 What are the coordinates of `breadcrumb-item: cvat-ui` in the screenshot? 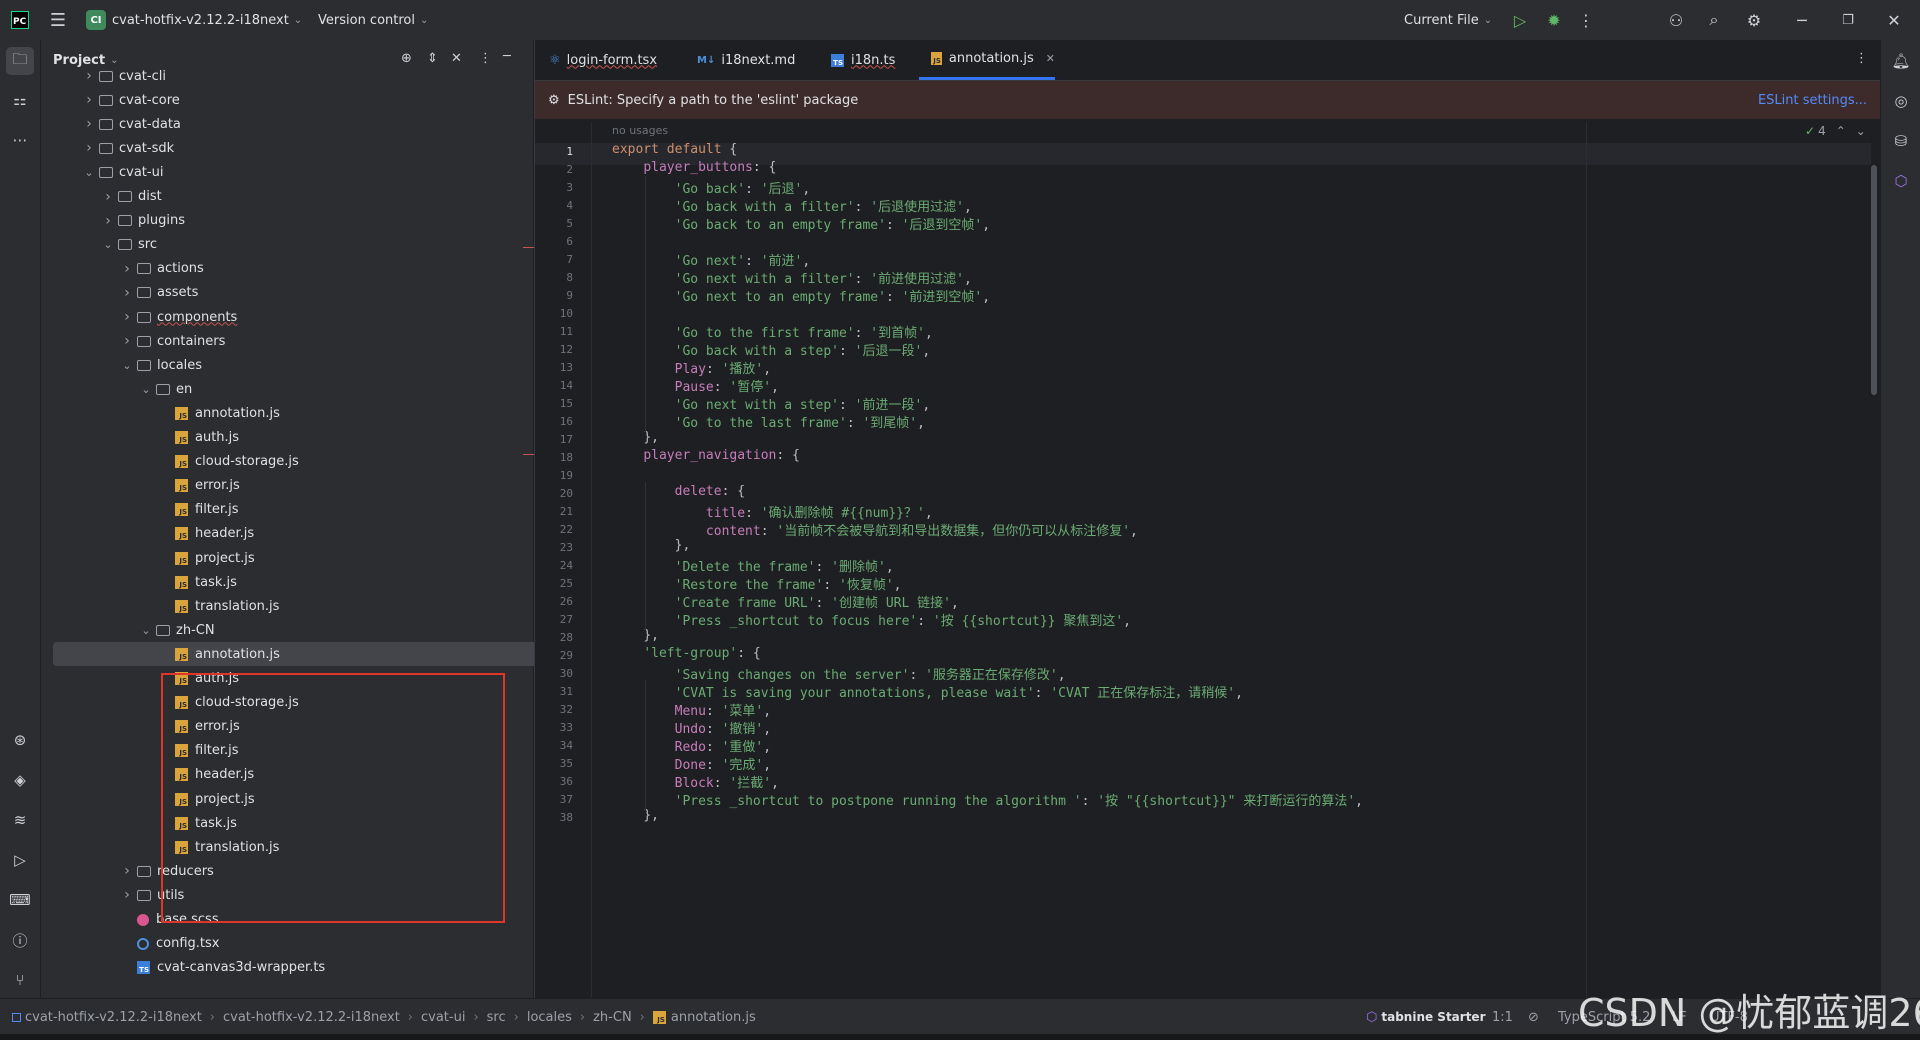 It's located at (443, 1017).